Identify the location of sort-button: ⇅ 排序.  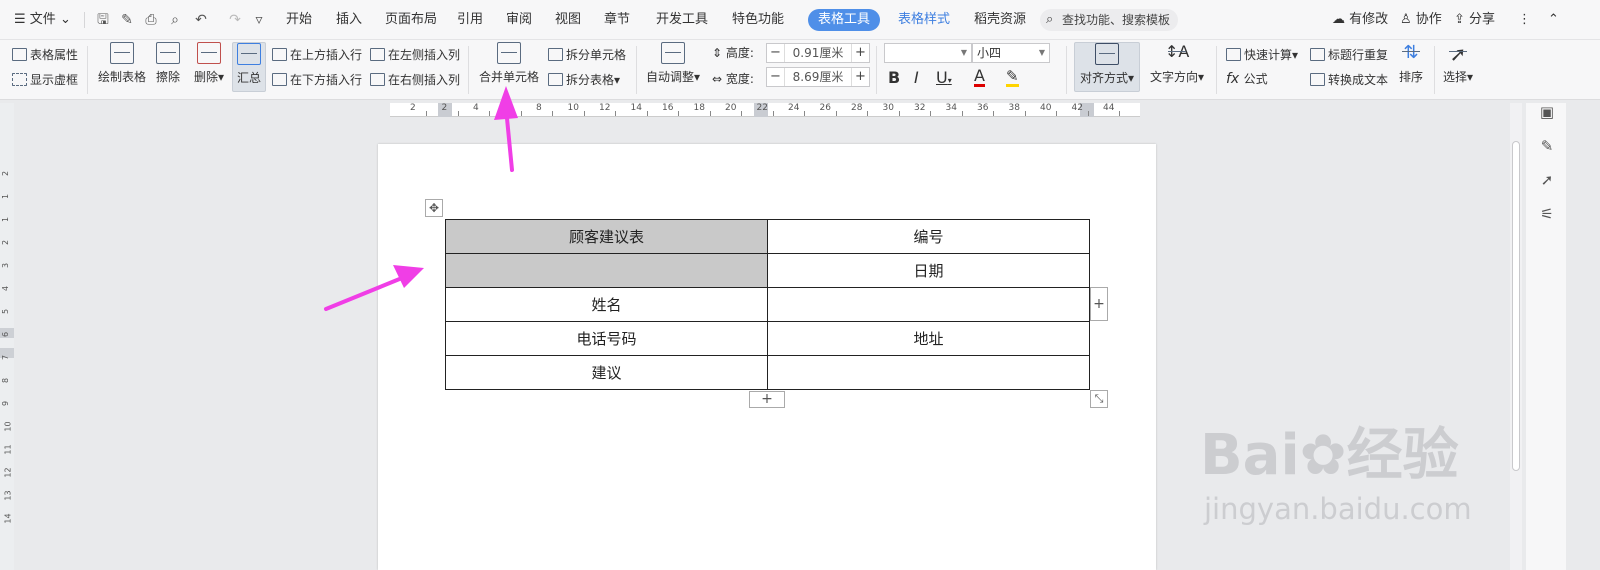
(1411, 63).